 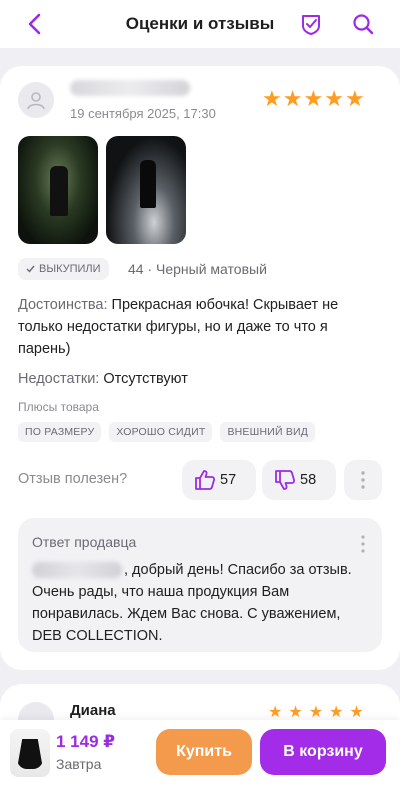 I want to click on dislike-count: 58, so click(x=308, y=480).